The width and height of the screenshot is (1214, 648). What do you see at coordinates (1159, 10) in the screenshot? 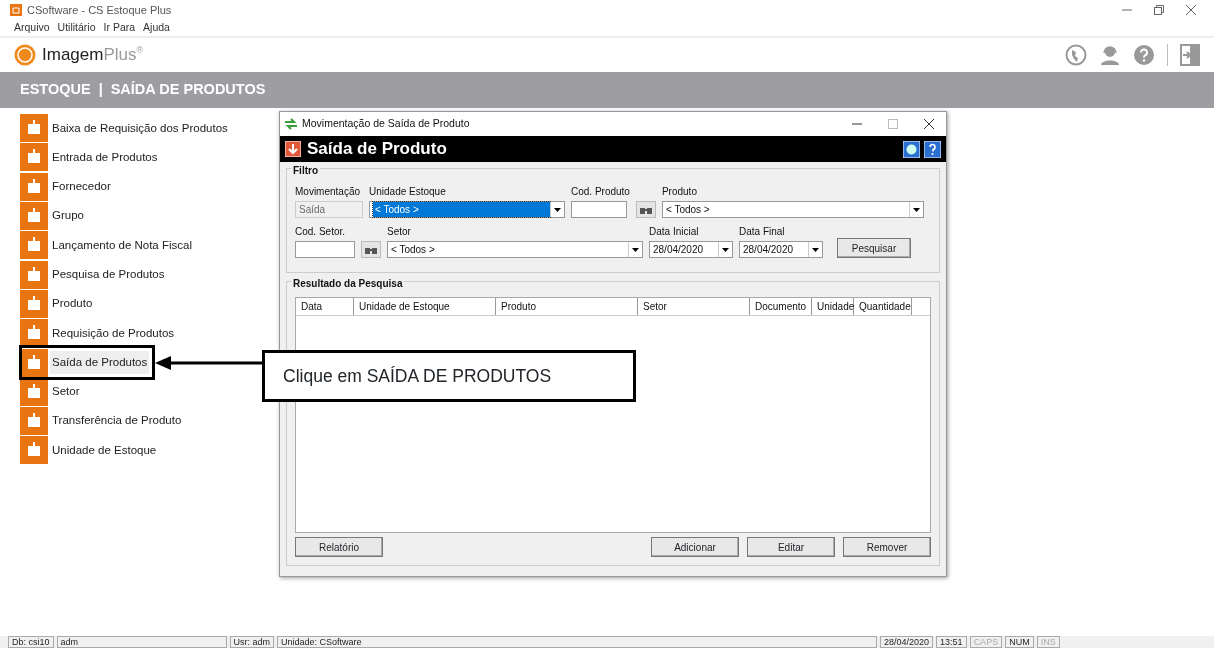
I see `restore-icon` at bounding box center [1159, 10].